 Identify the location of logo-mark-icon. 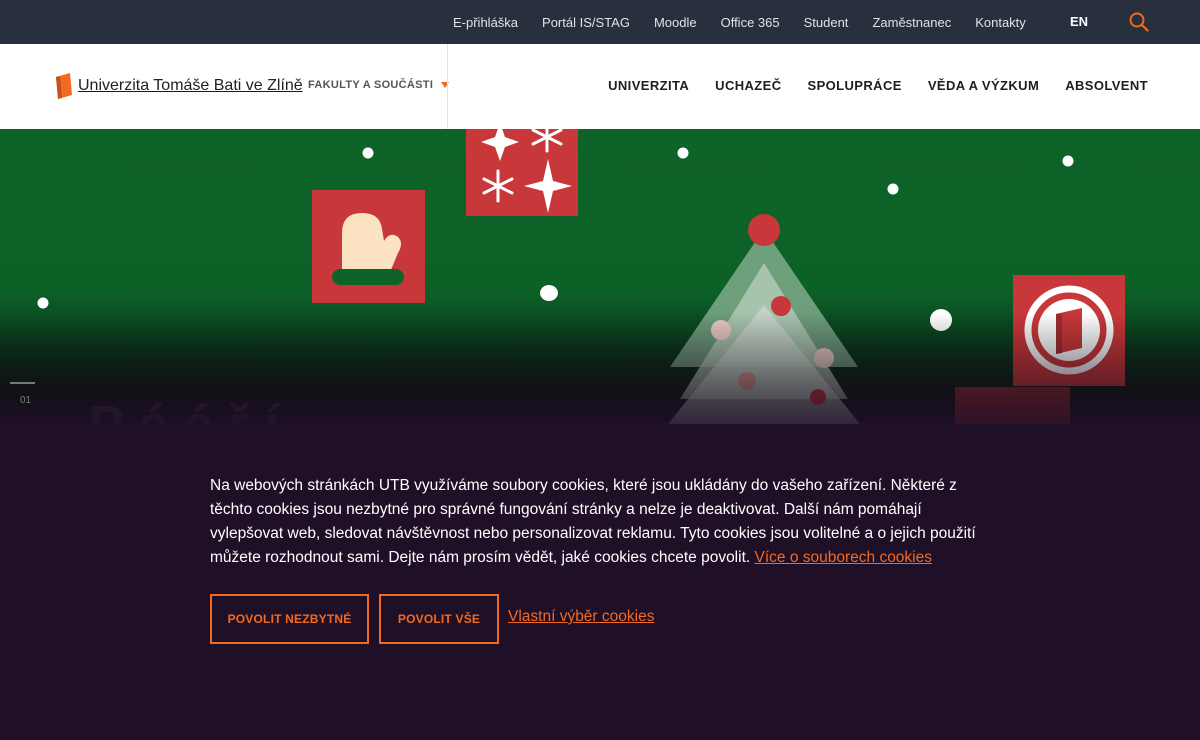
(64, 86).